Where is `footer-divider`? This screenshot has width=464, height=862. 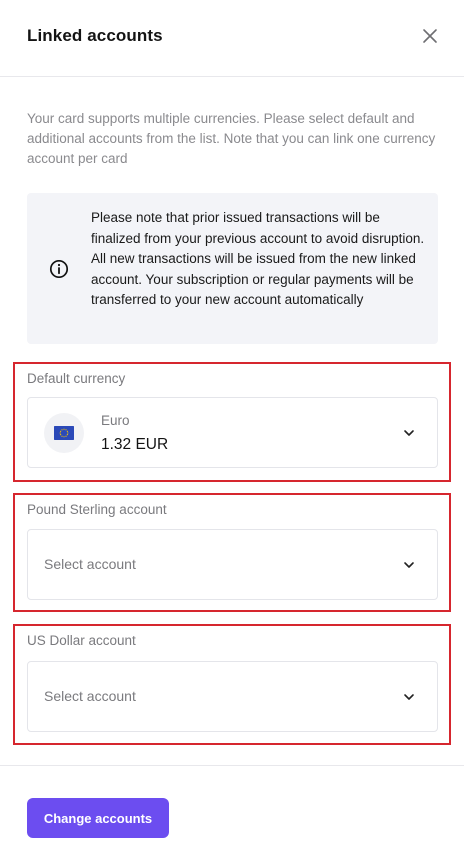 footer-divider is located at coordinates (232, 765).